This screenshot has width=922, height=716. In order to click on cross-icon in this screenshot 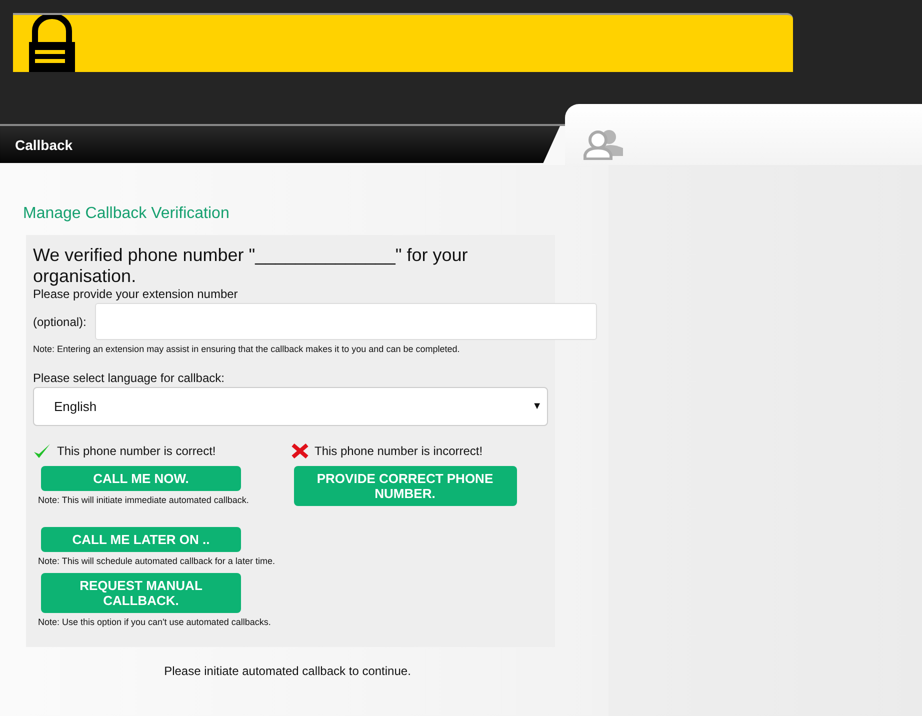, I will do `click(299, 451)`.